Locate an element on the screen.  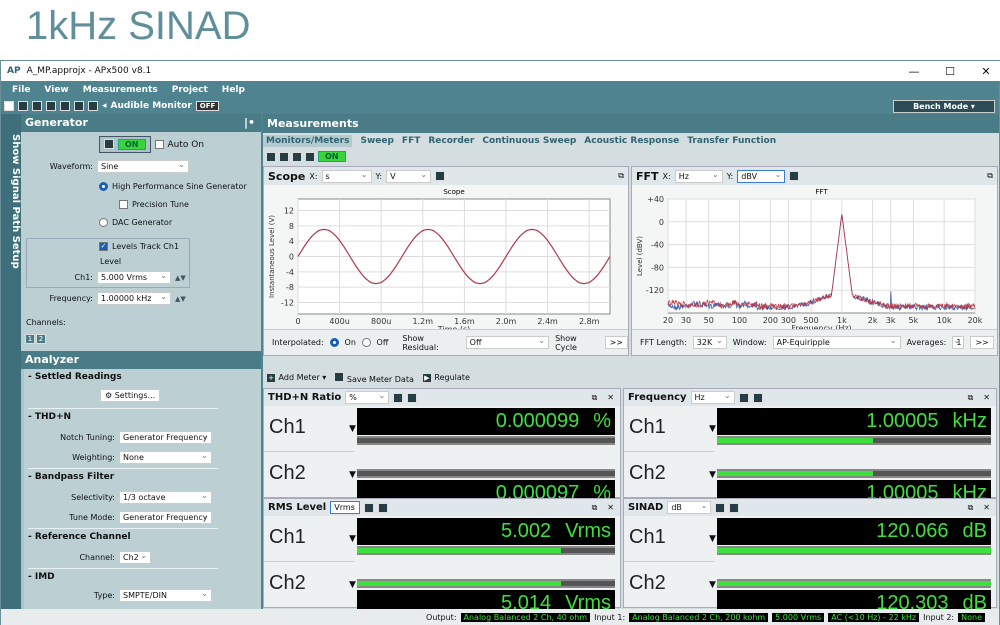
tab-acoustic-response: Acoustic Response is located at coordinates (631, 141).